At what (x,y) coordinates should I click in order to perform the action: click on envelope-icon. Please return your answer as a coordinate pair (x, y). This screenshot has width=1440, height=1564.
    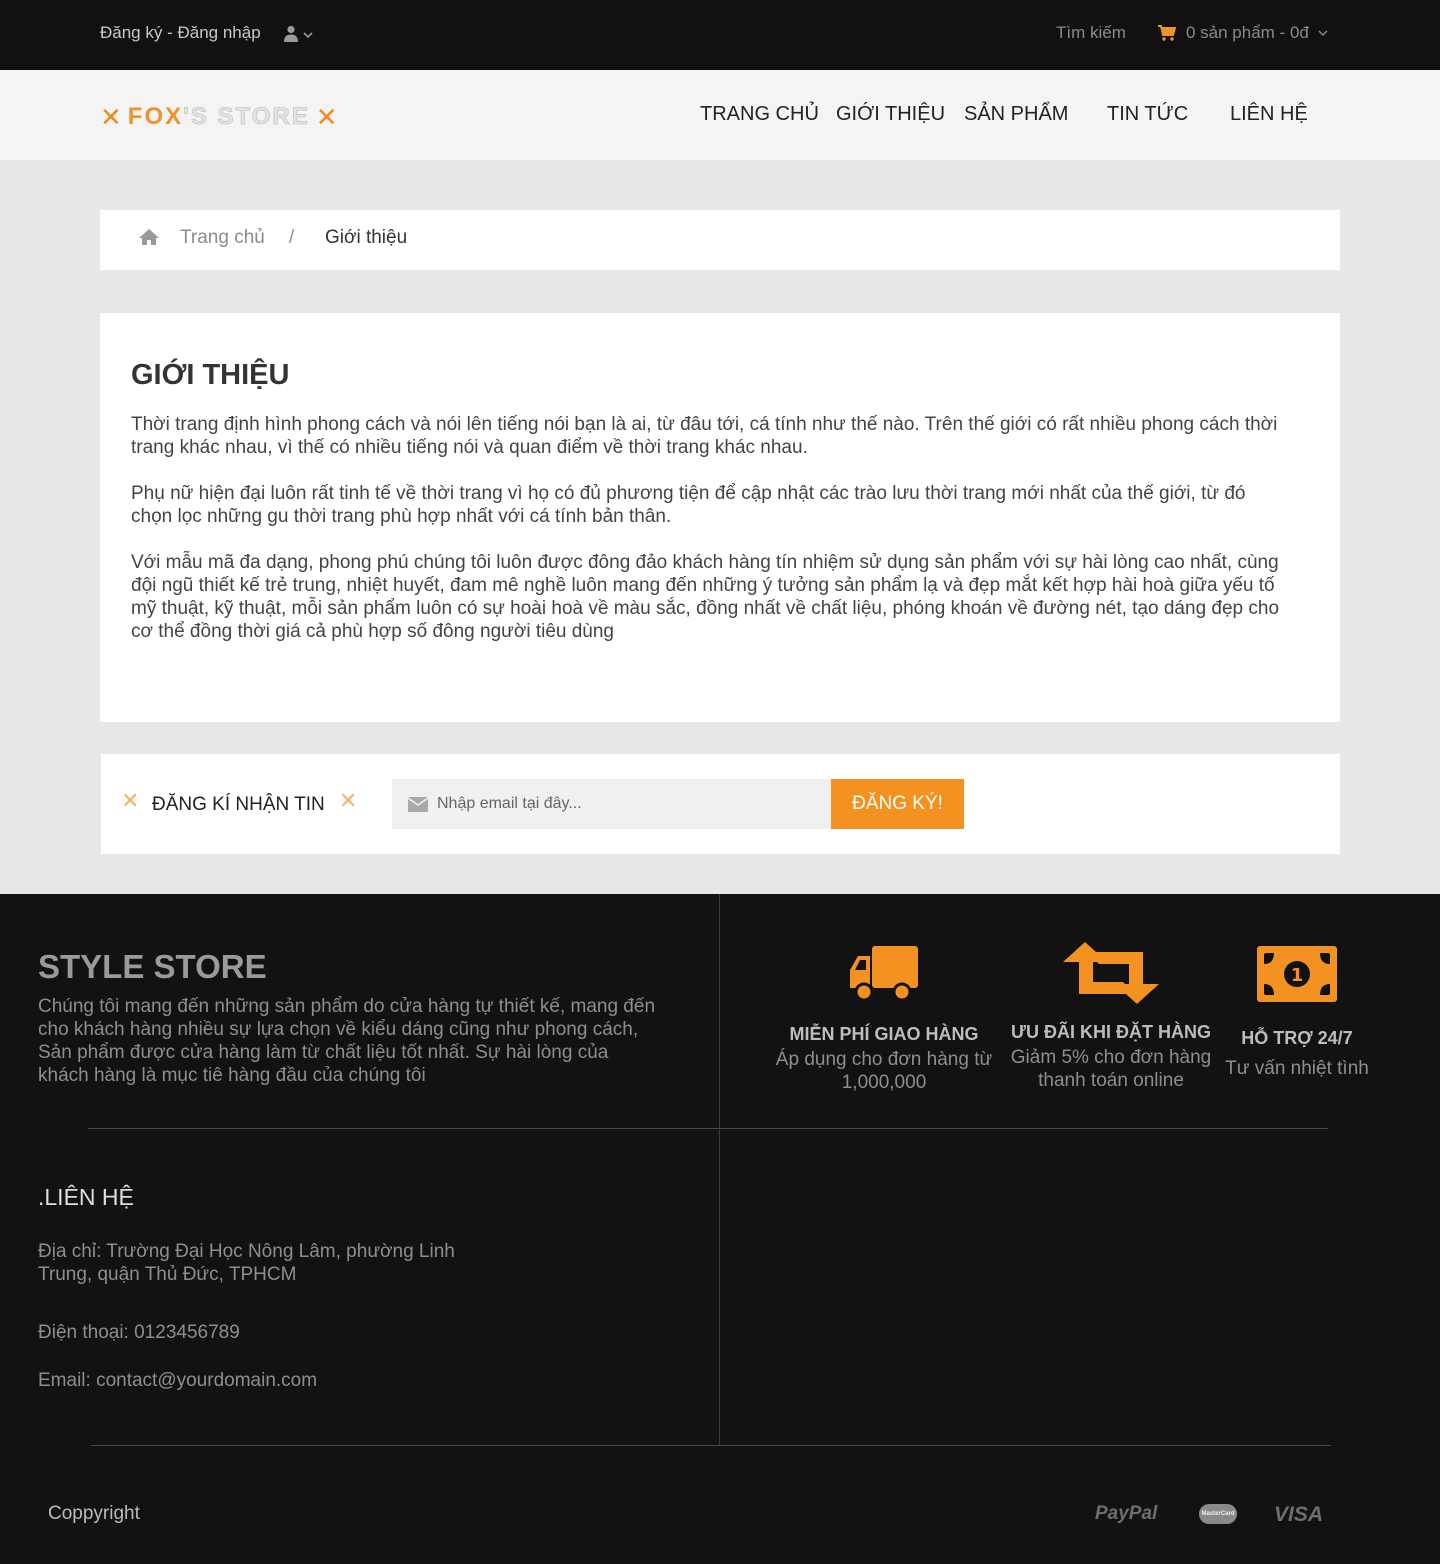
    Looking at the image, I should click on (418, 804).